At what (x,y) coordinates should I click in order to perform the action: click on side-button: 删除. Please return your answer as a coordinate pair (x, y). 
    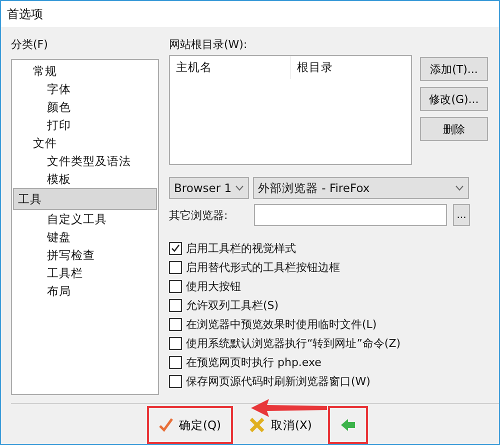
    Looking at the image, I should click on (454, 129).